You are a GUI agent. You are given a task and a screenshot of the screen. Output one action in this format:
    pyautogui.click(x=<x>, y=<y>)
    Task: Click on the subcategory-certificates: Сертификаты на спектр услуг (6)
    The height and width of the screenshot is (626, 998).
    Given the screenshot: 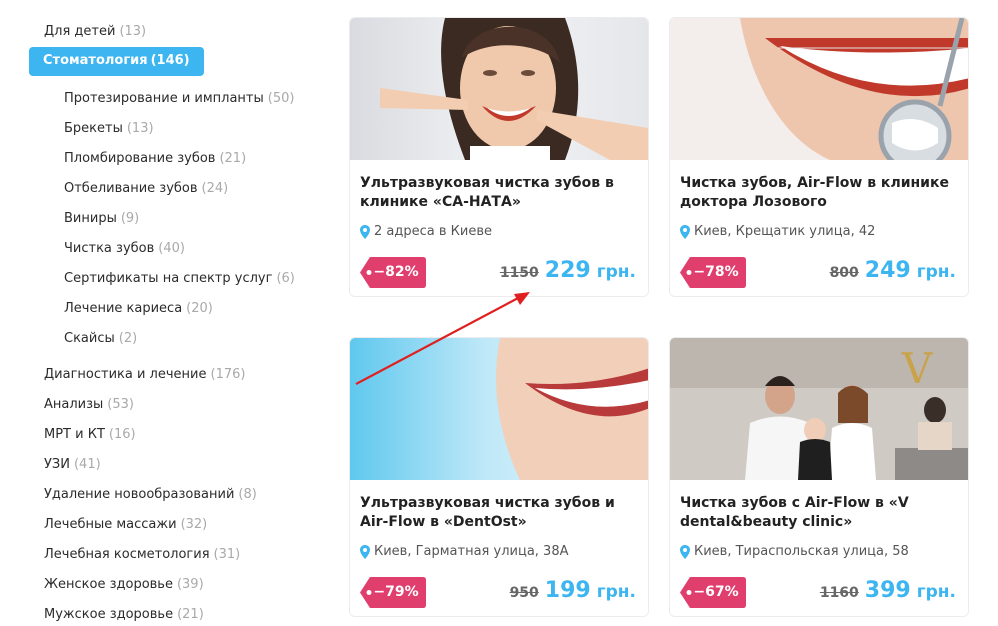 What is the action you would take?
    pyautogui.click(x=179, y=278)
    